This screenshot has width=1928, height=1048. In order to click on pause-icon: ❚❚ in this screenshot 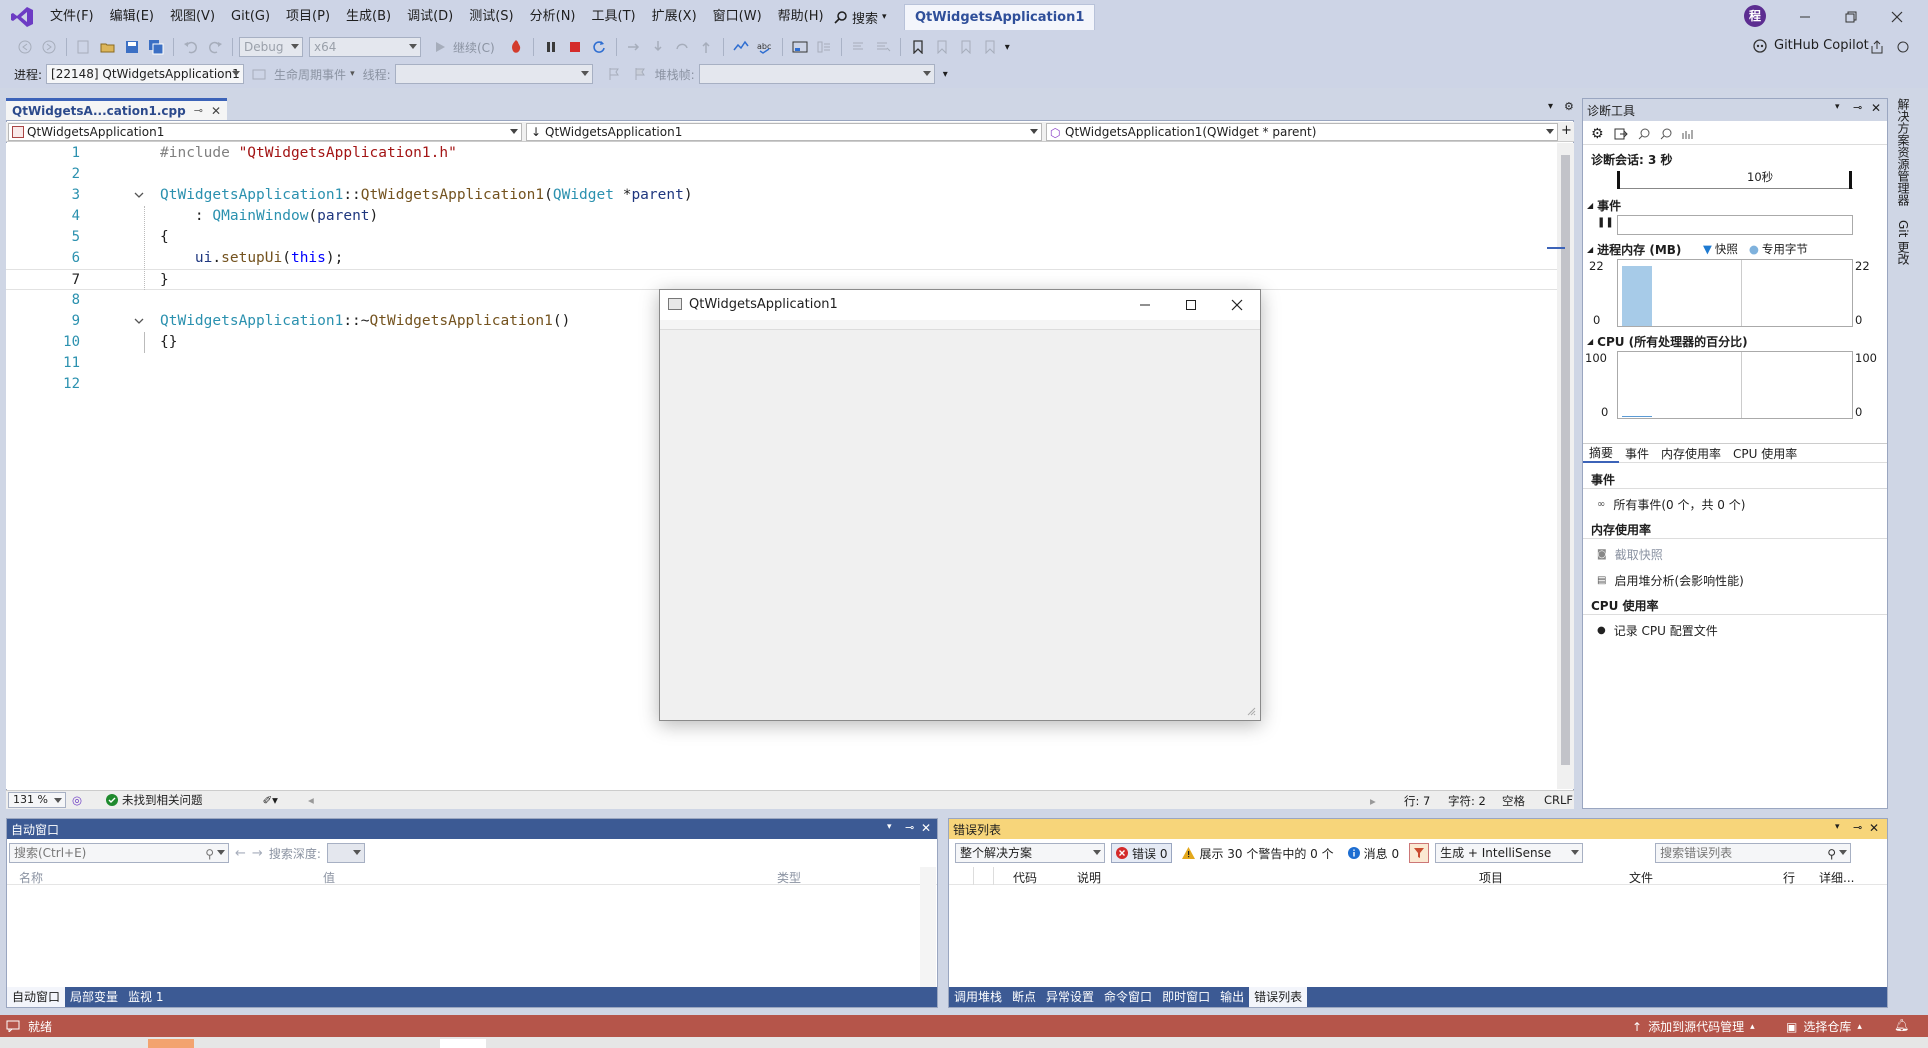, I will do `click(1605, 222)`.